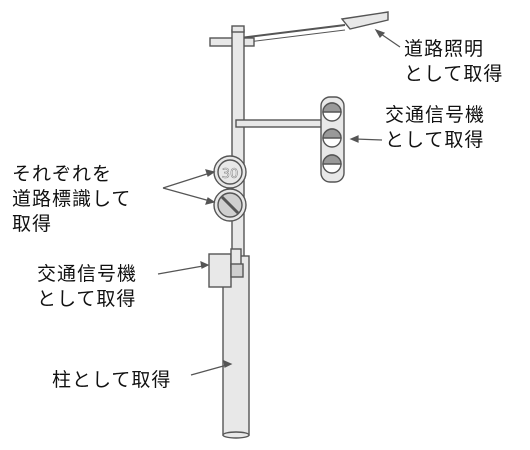 Image resolution: width=530 pixels, height=450 pixels. I want to click on label-traffic-signal-small: 交通信号機 として取得, so click(87, 286).